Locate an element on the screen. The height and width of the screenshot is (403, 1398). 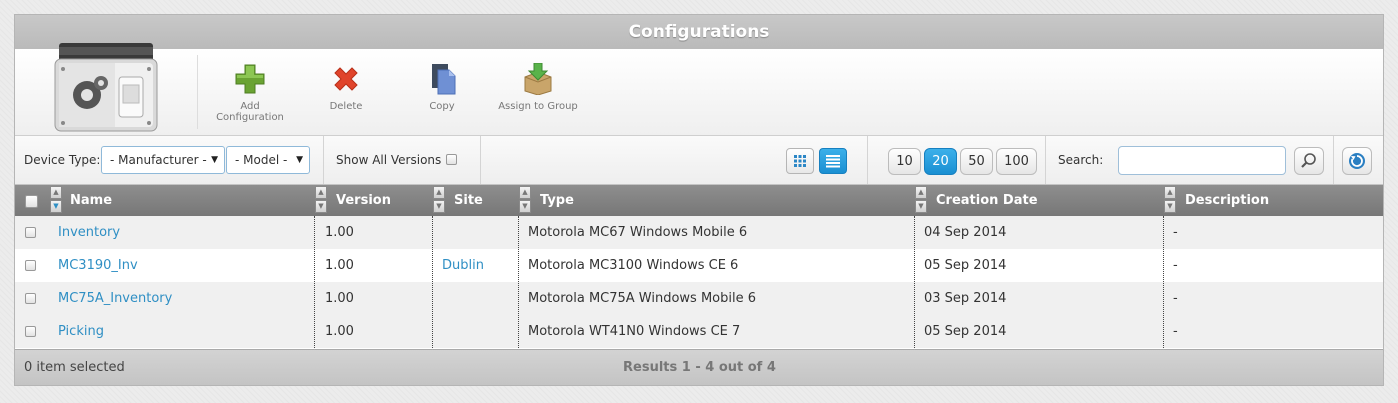
copy-button: Copy is located at coordinates (442, 87).